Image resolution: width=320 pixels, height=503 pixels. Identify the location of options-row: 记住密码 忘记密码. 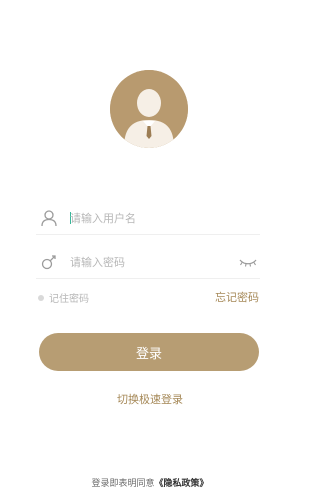
(148, 298).